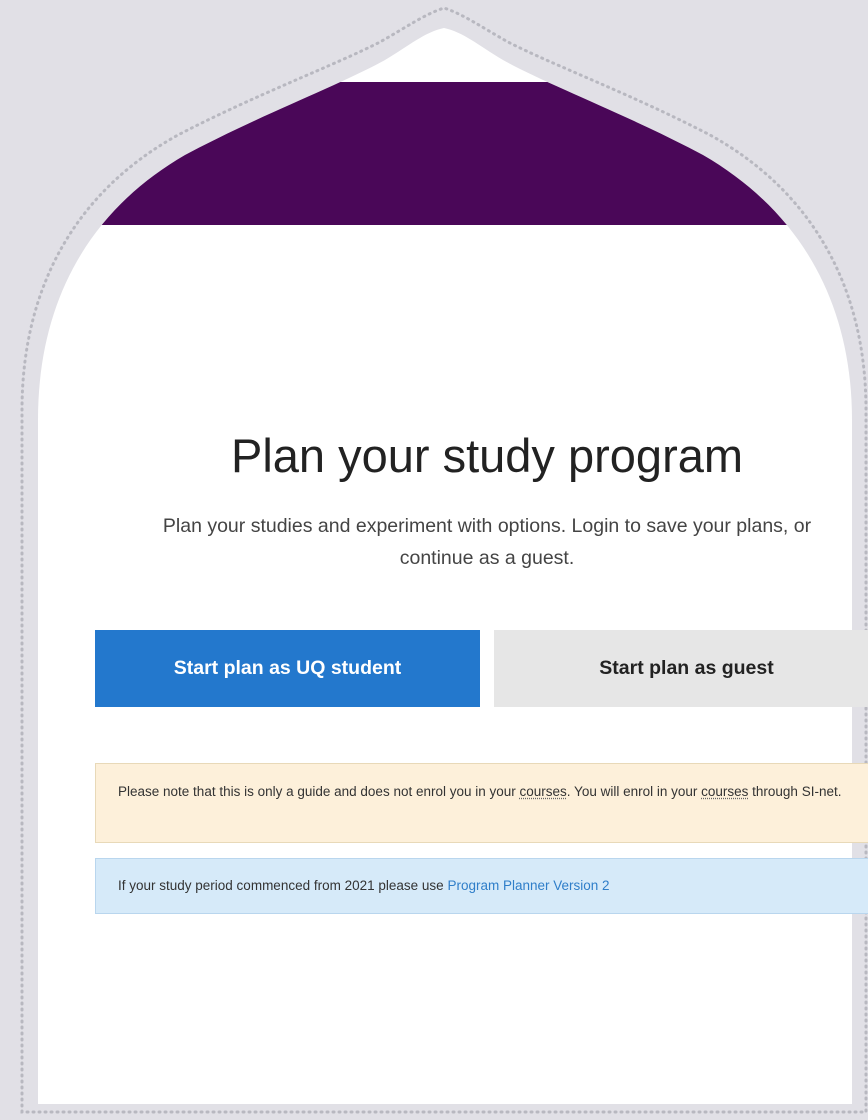 The image size is (868, 1120). I want to click on courses-abbr-2: courses, so click(725, 791).